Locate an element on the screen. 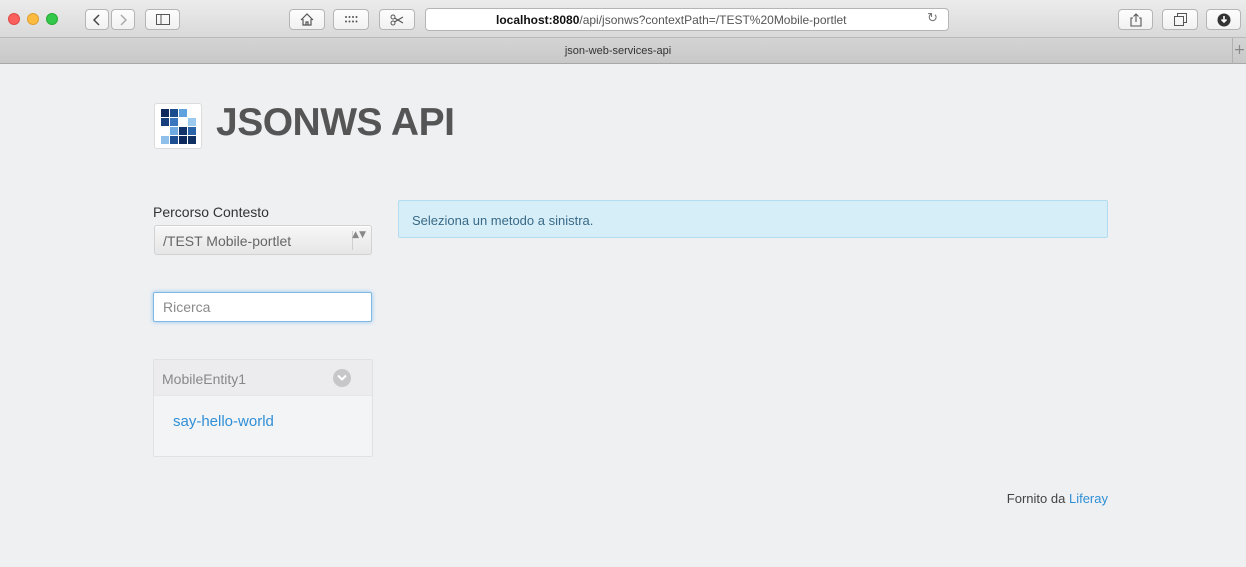 The width and height of the screenshot is (1246, 567). footer: Fornito da Liferay is located at coordinates (1057, 498).